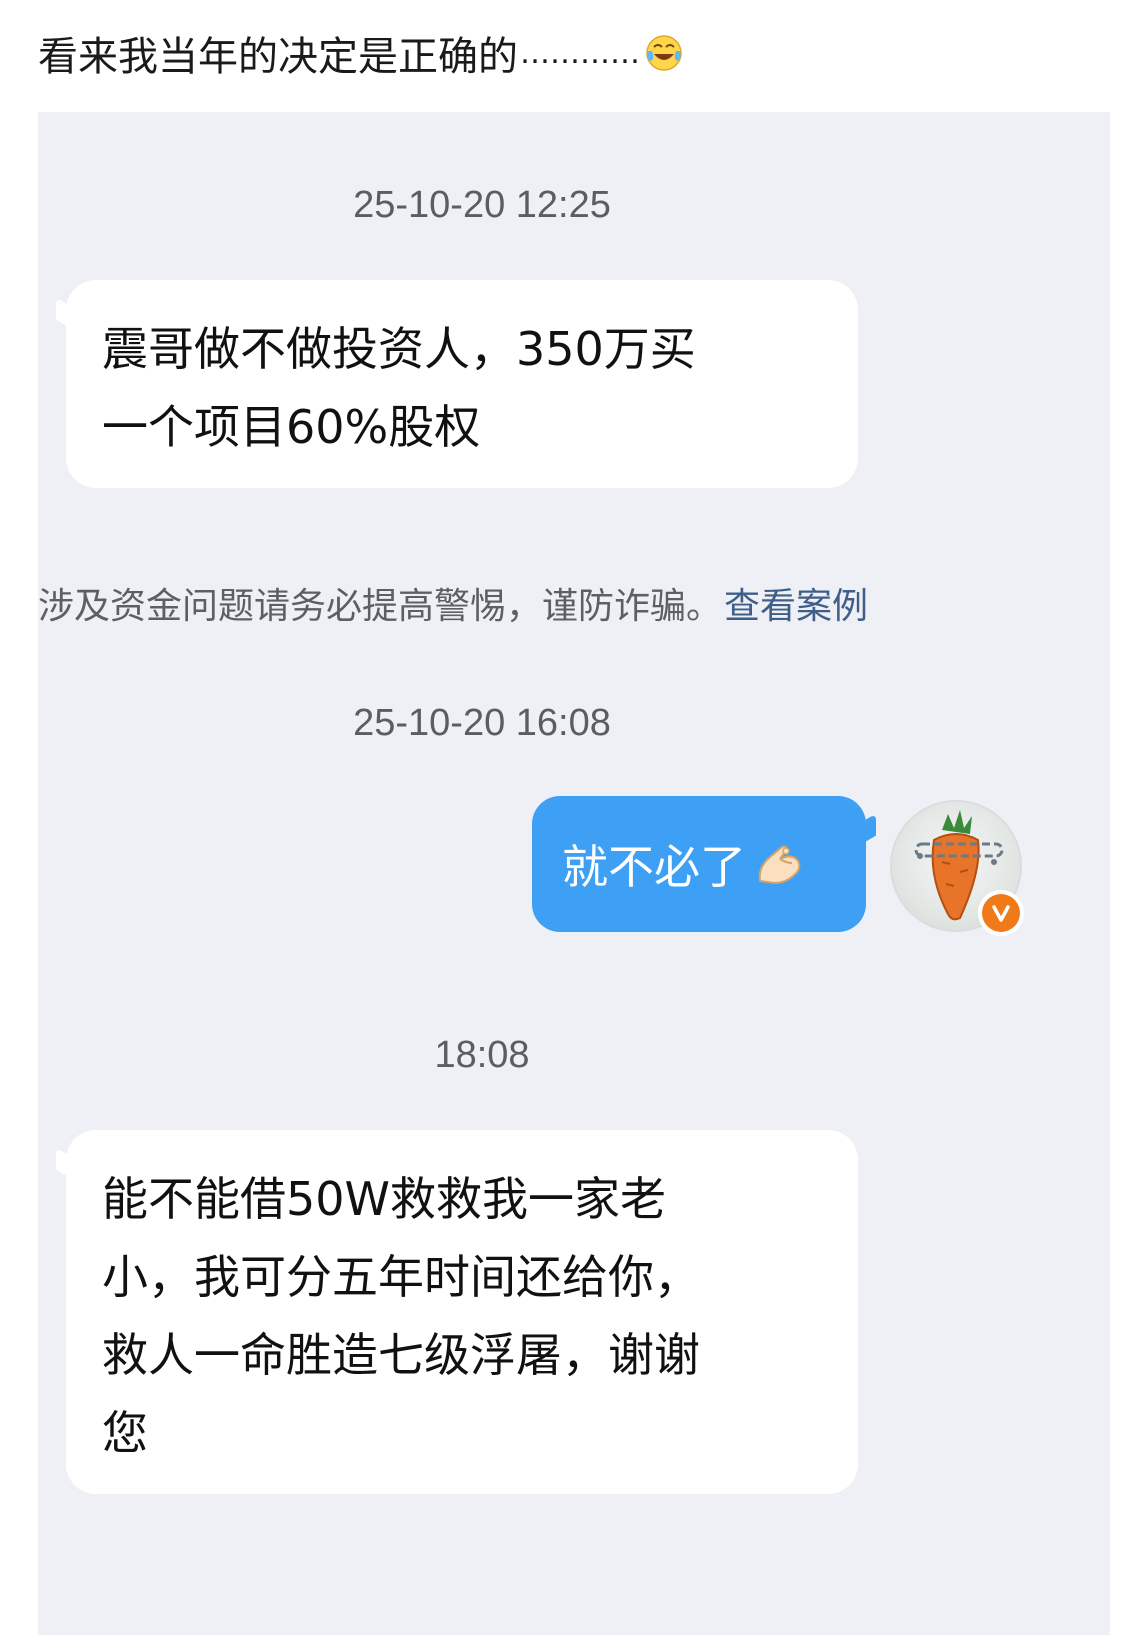 Image resolution: width=1130 pixels, height=1635 pixels. What do you see at coordinates (401, 1355) in the screenshot?
I see `message-line: 救人一命胜造七级浮屠，谢谢` at bounding box center [401, 1355].